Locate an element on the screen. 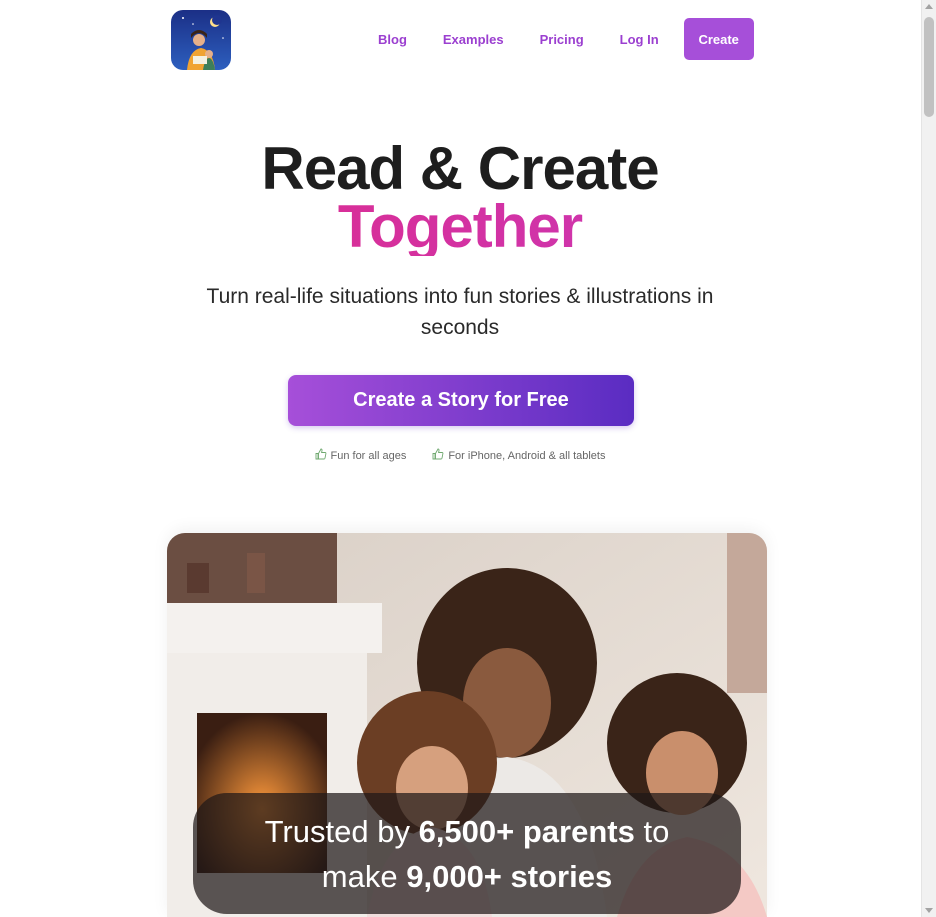 Image resolution: width=936 pixels, height=917 pixels. trust-prefix: Trusted by is located at coordinates (337, 831).